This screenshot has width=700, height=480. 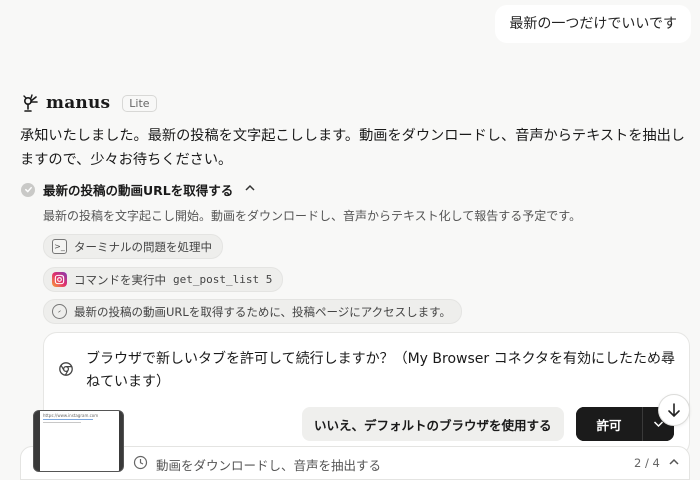 I want to click on action-code: get_post_list 5, so click(x=223, y=279).